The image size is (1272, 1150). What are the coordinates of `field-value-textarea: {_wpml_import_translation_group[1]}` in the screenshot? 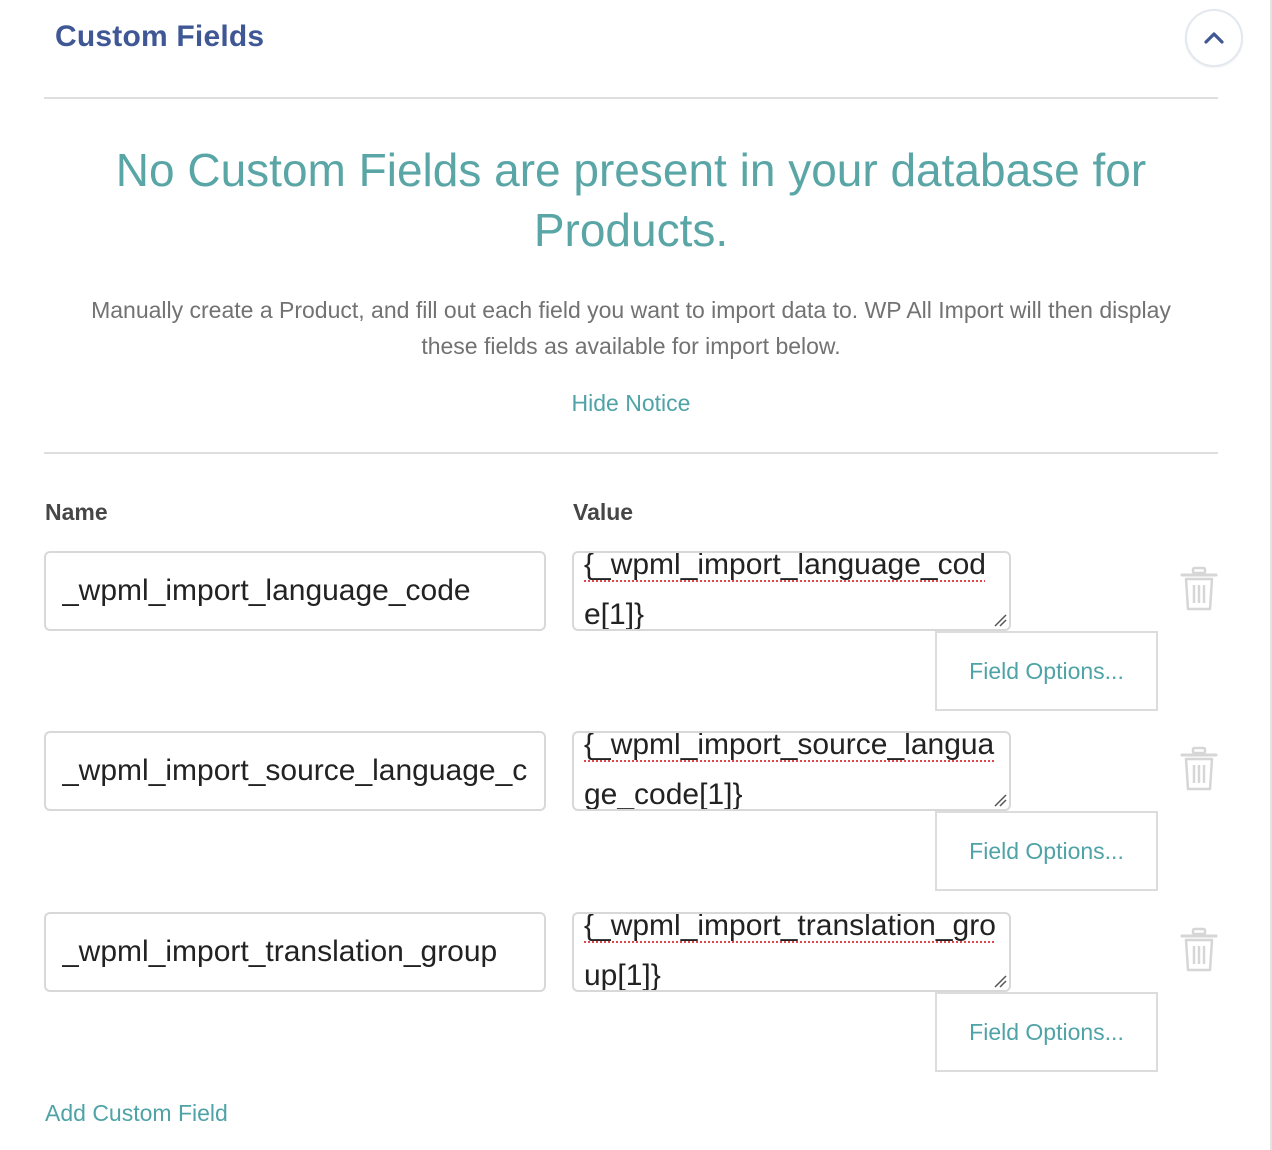 It's located at (791, 952).